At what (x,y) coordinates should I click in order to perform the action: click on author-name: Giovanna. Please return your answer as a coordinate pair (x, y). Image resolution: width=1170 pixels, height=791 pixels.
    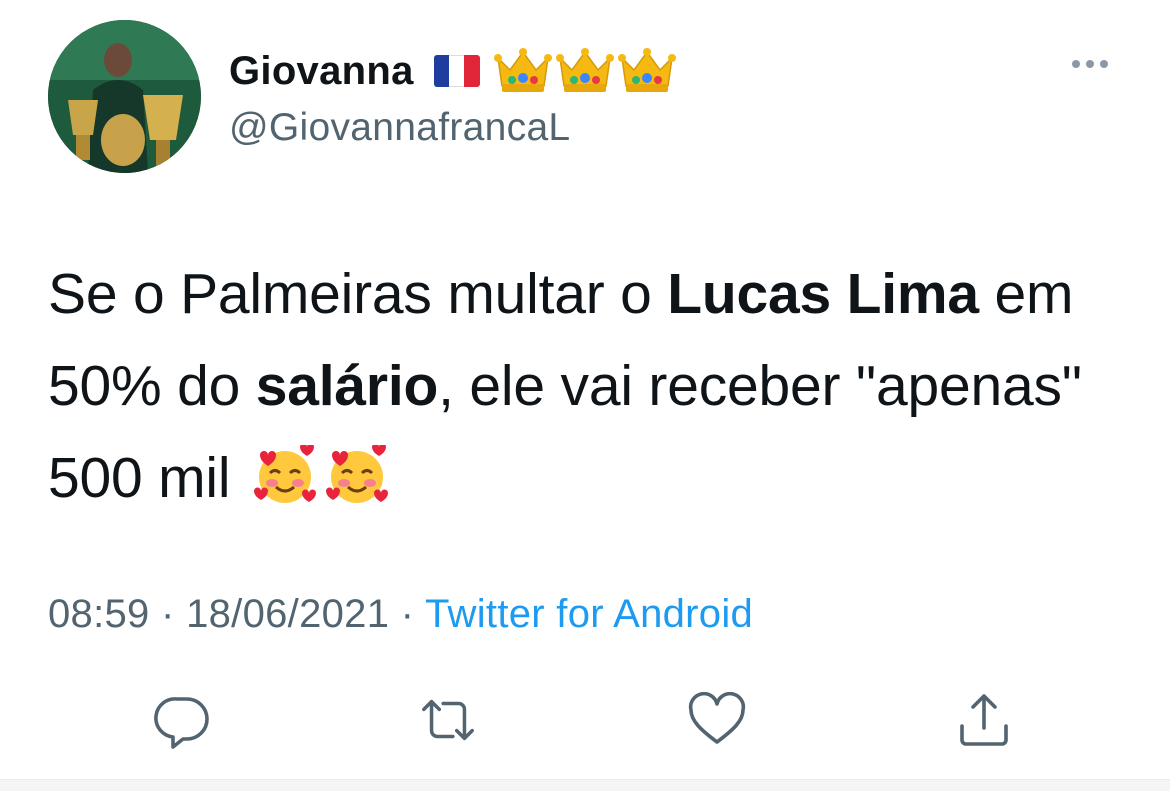
    Looking at the image, I should click on (321, 71).